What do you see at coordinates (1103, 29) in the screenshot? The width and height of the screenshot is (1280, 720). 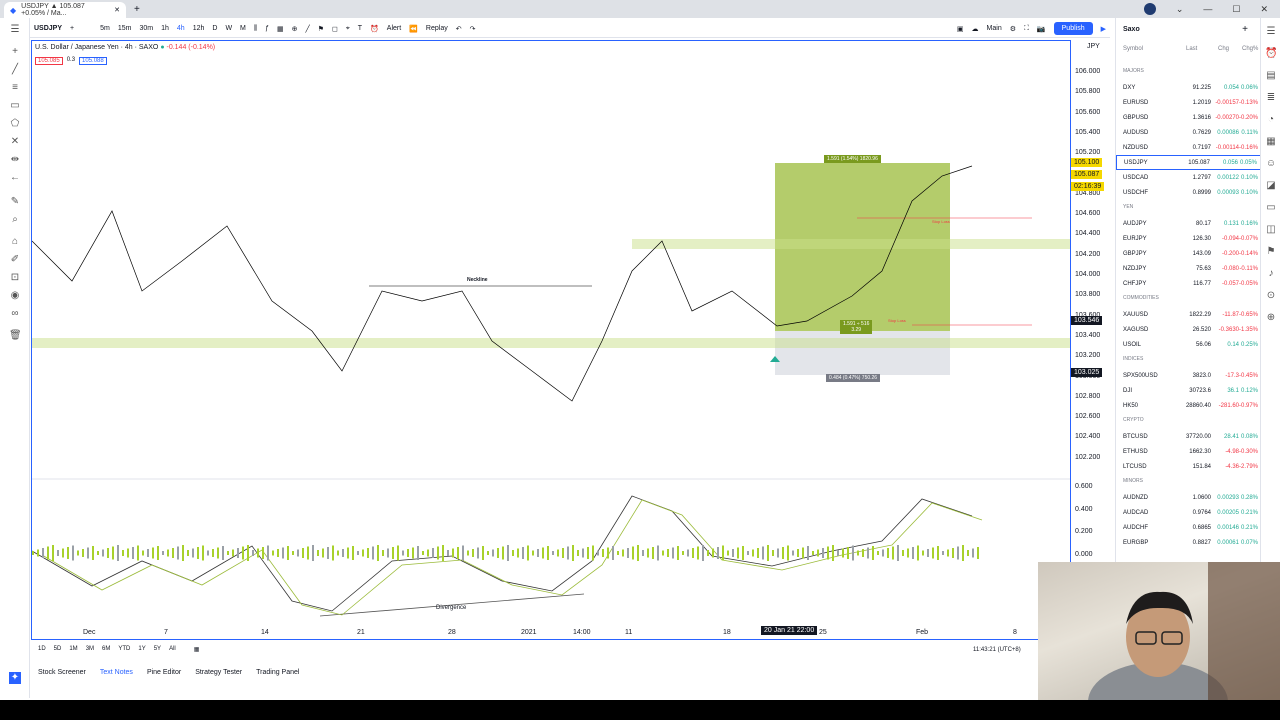 I see `play-icon: ▶` at bounding box center [1103, 29].